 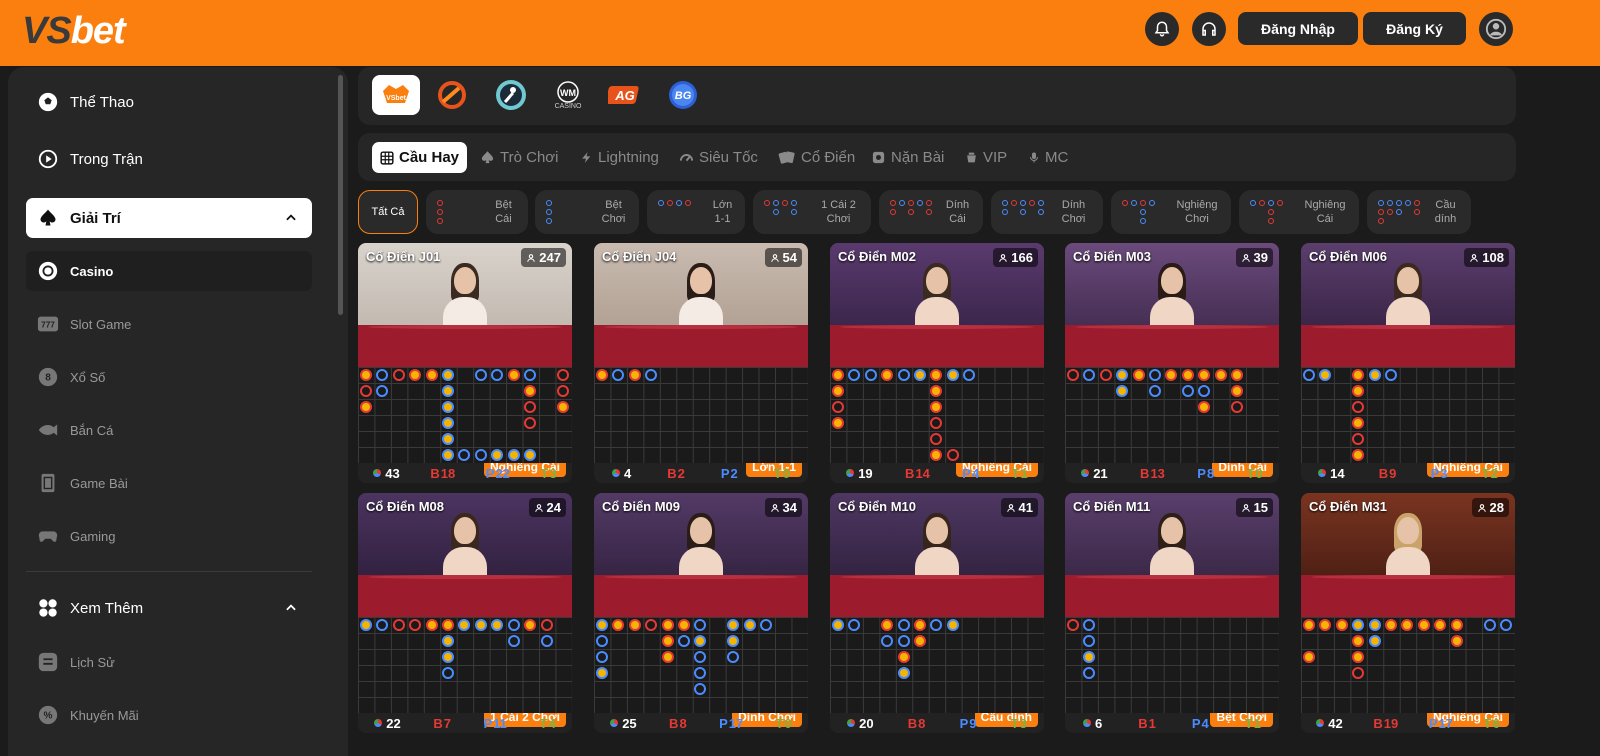 What do you see at coordinates (420, 157) in the screenshot?
I see `tab-cau-hay: Cầu Hay` at bounding box center [420, 157].